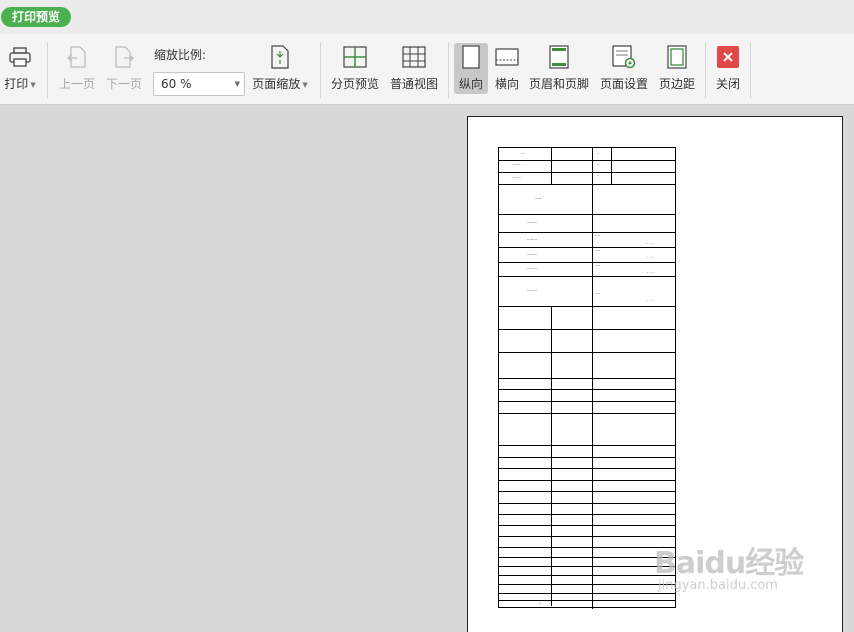  Describe the element at coordinates (507, 57) in the screenshot. I see `landscape-icon` at that location.